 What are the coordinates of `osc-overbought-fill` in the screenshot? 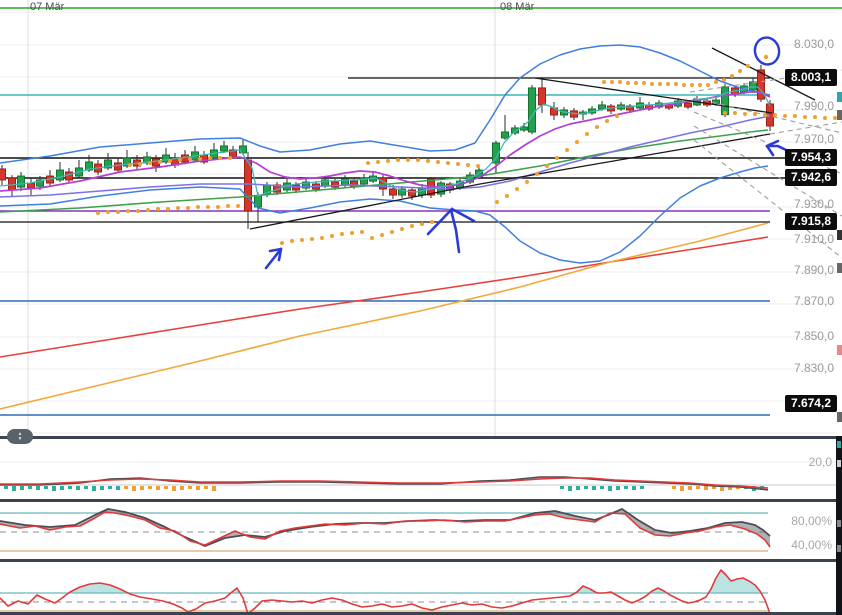 It's located at (385, 581).